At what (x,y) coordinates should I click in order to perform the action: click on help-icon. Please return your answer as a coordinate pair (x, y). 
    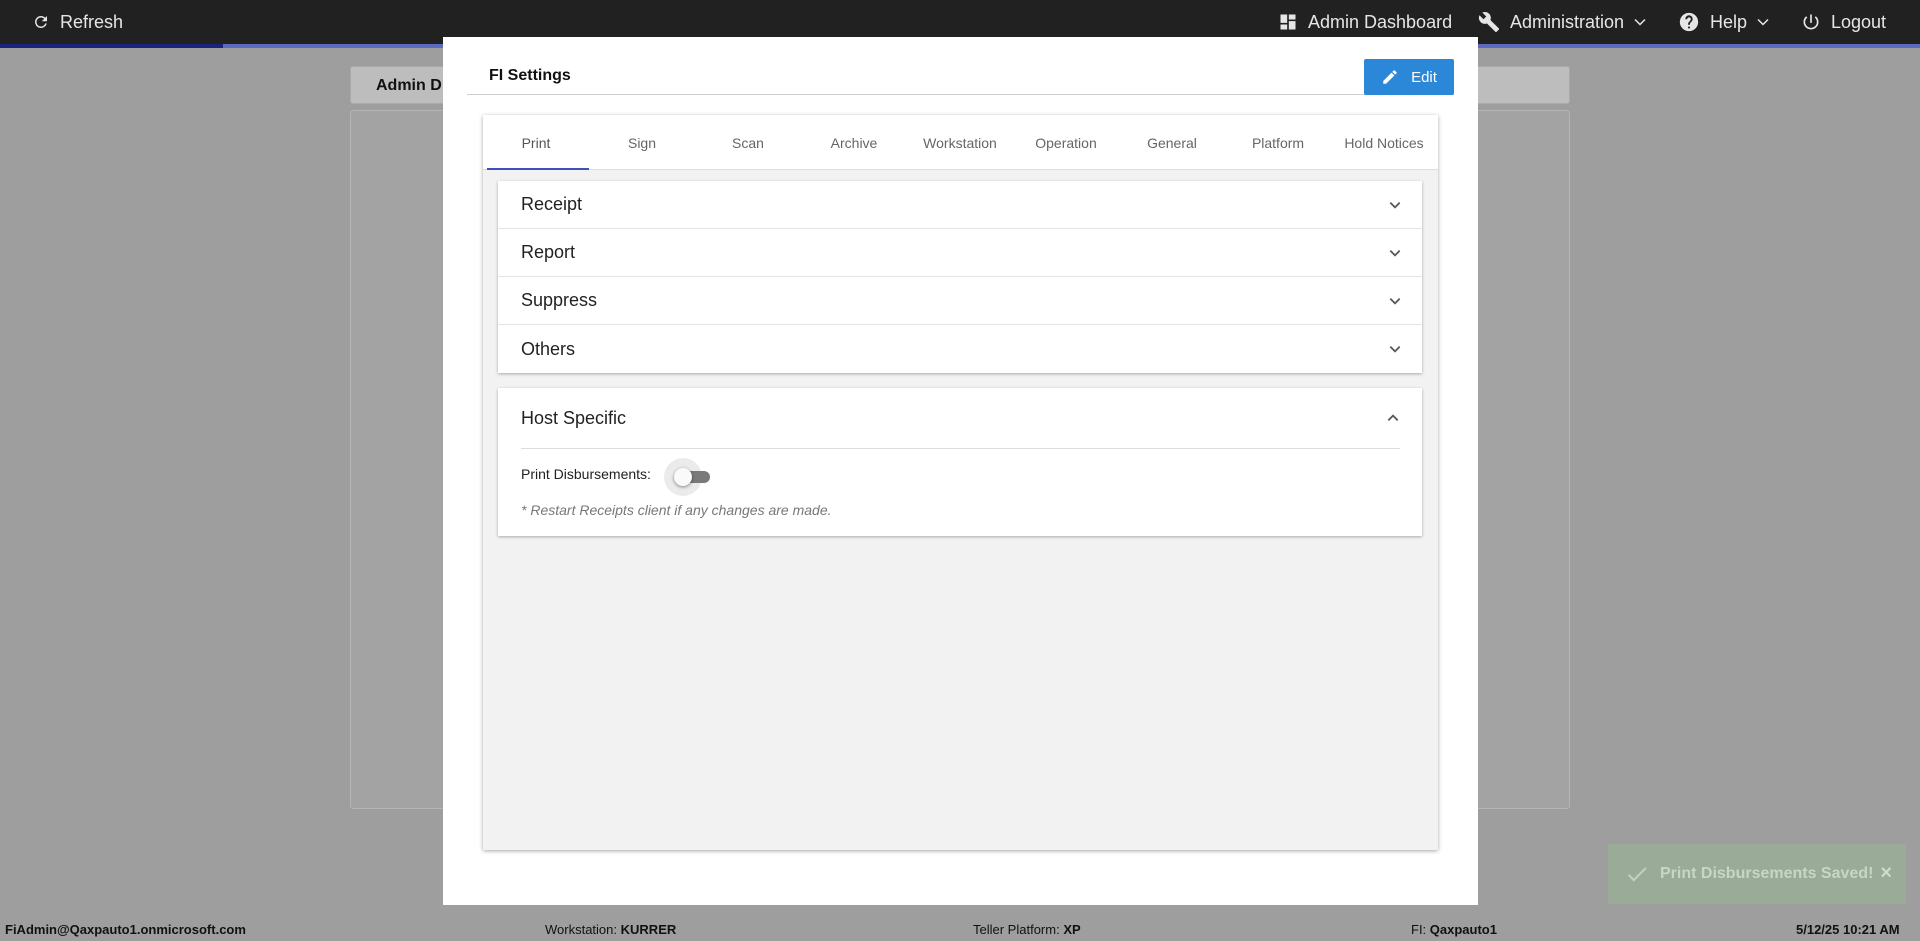
    Looking at the image, I should click on (1689, 22).